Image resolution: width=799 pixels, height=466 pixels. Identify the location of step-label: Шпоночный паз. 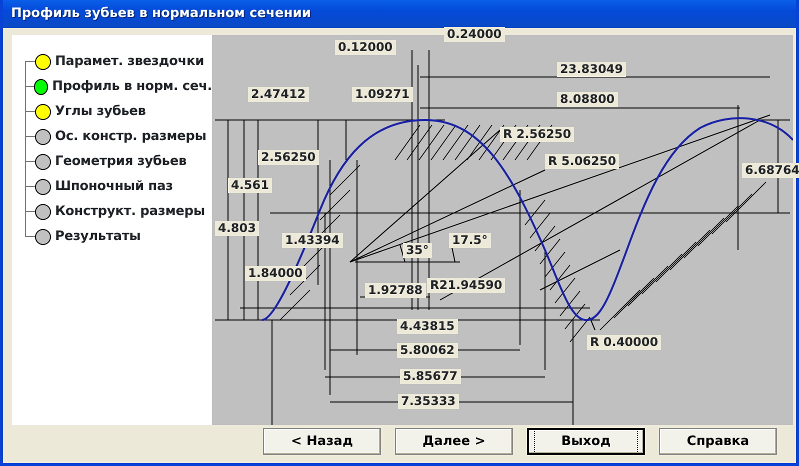
(114, 186).